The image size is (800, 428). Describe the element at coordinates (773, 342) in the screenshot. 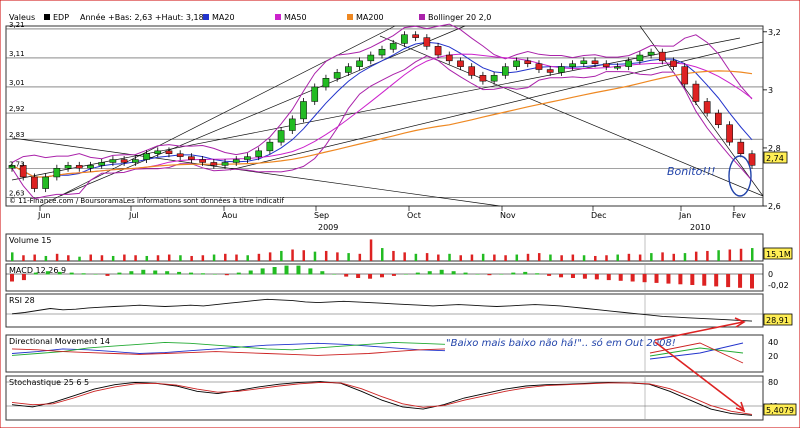

I see `dm-tick: 40` at that location.